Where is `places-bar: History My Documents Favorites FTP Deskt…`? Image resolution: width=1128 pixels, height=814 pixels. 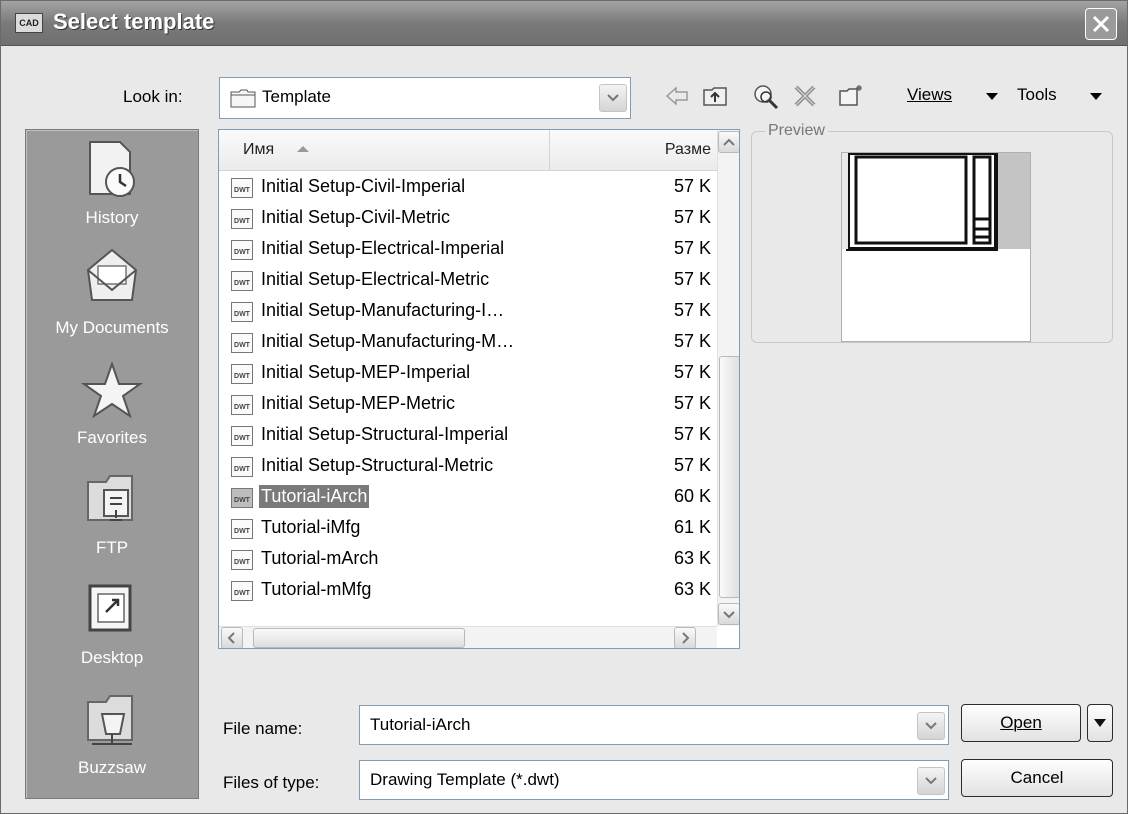
places-bar: History My Documents Favorites FTP Deskt… is located at coordinates (112, 464).